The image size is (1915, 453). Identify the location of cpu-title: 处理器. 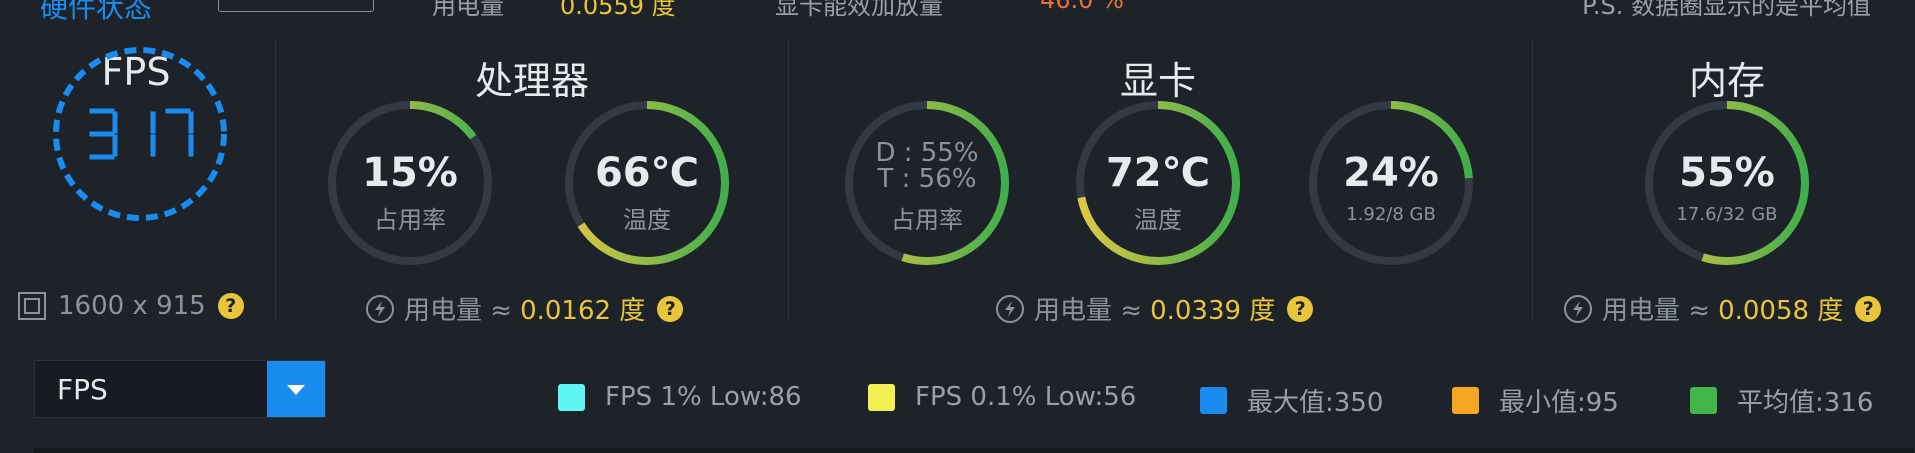
(532, 81).